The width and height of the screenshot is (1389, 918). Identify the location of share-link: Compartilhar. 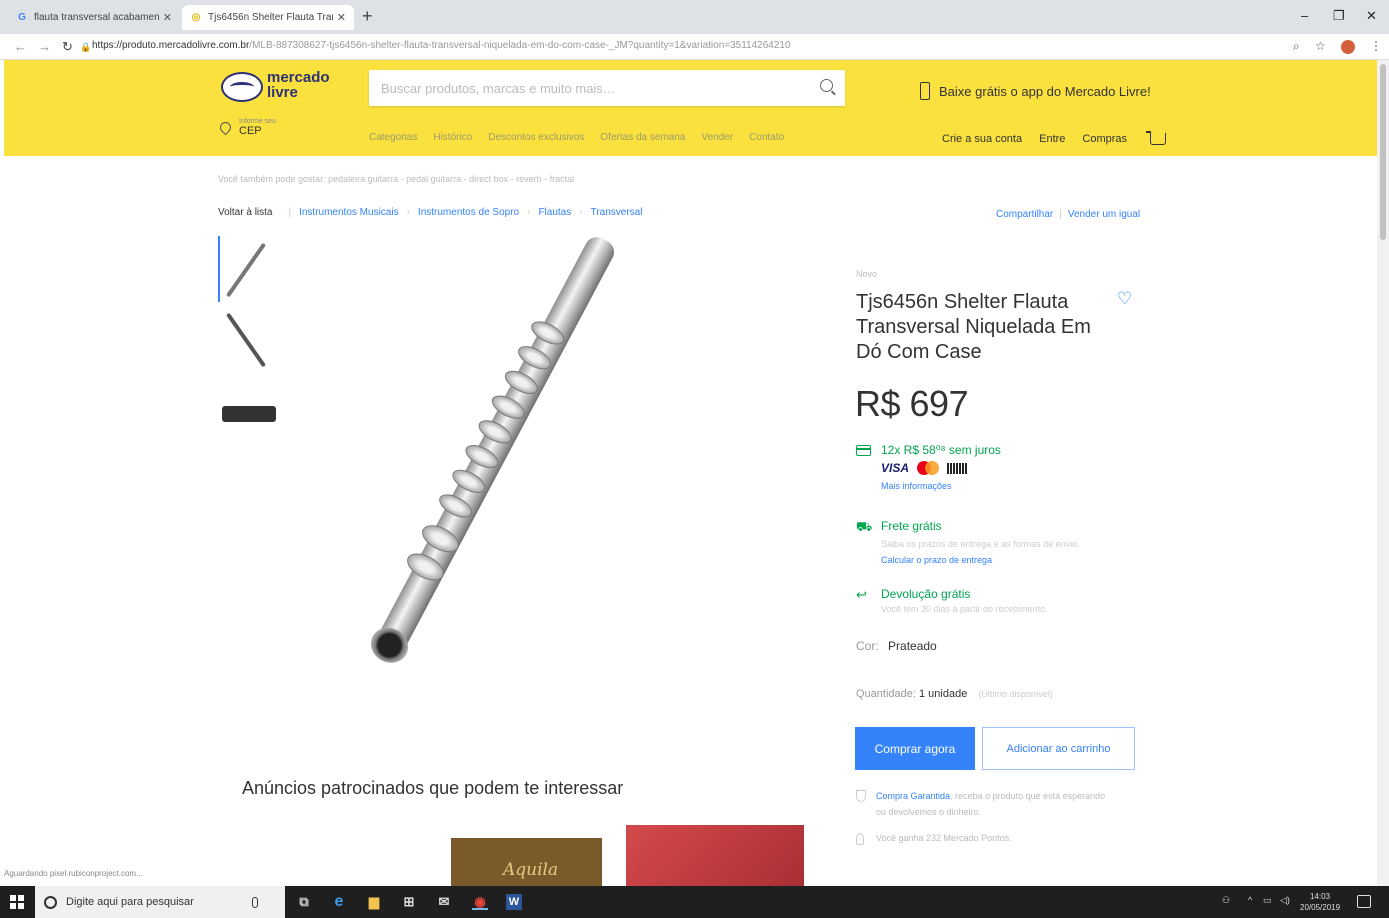
(1024, 214).